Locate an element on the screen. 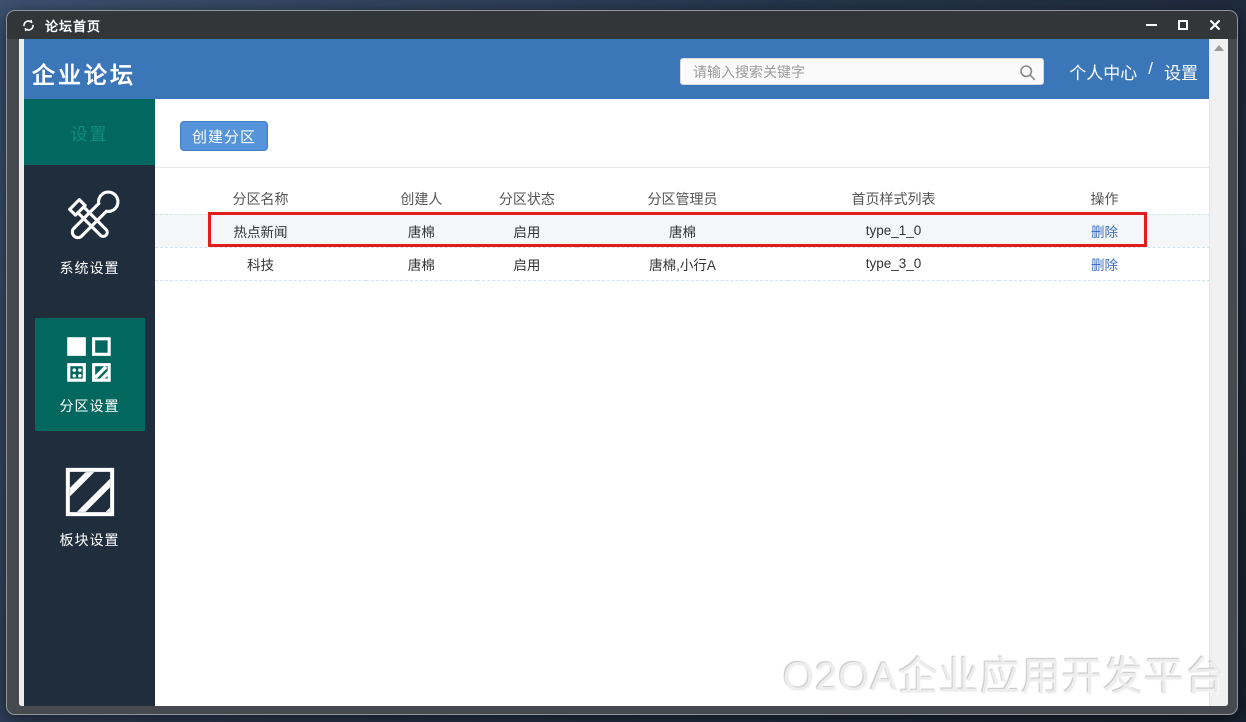 Image resolution: width=1246 pixels, height=722 pixels. table-row: 热点新闻 唐棉 启用 唐棉 type_1_0 删除 is located at coordinates (682, 230).